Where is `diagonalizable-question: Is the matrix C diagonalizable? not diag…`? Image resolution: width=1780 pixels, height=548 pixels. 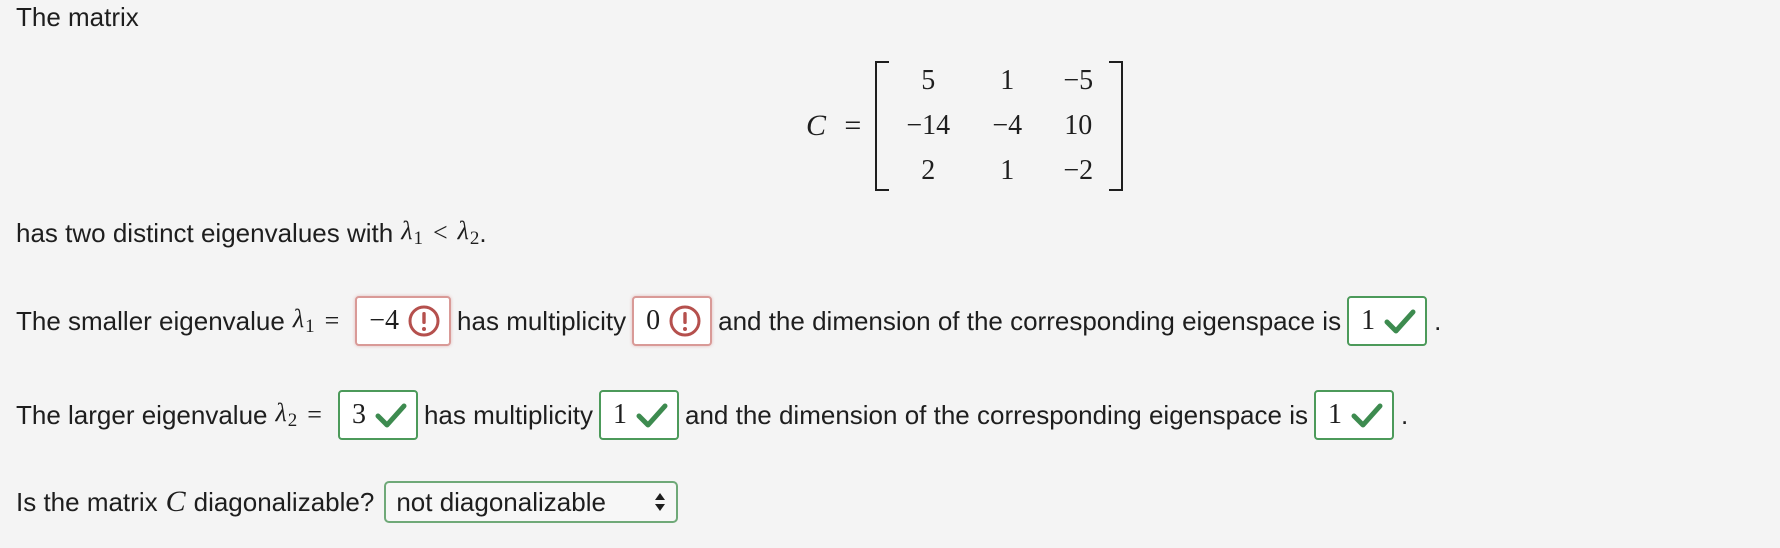
diagonalizable-question: Is the matrix C diagonalizable? not diag… is located at coordinates (347, 502).